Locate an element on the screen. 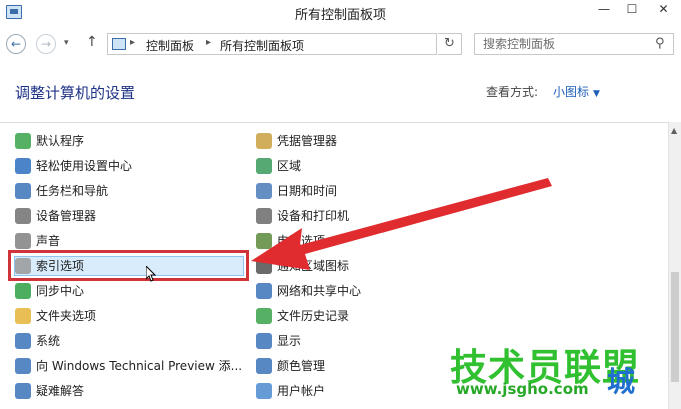 The height and width of the screenshot is (409, 681). view-by-dropdown: 小图标 ▼ is located at coordinates (576, 91).